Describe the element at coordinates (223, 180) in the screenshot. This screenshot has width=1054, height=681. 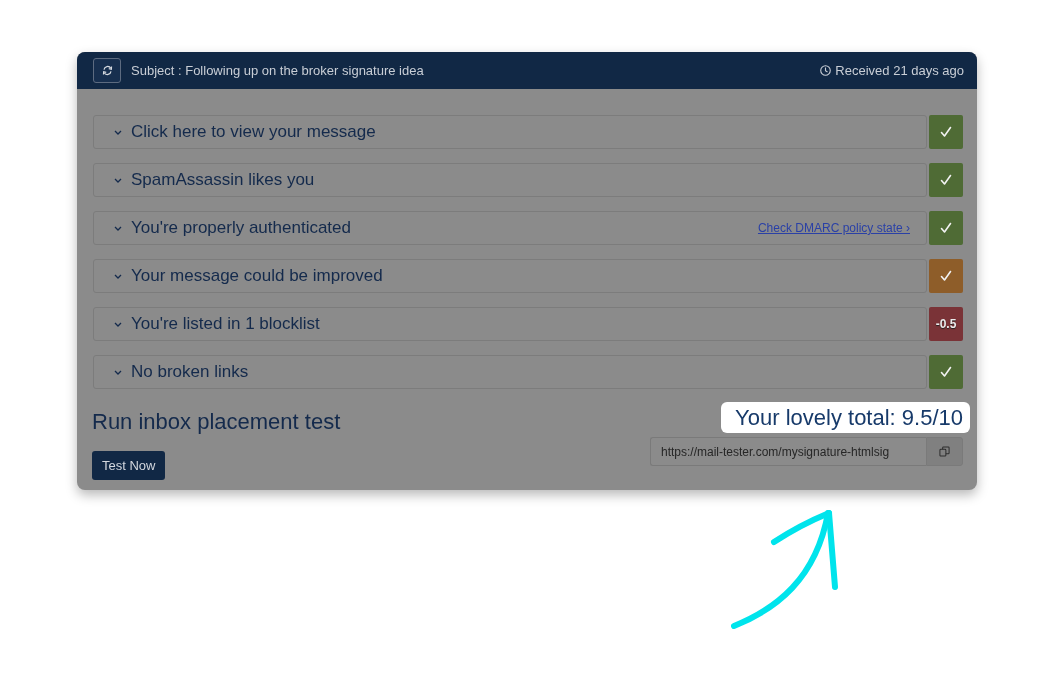
I see `check-title: SpamAssassin likes you` at that location.